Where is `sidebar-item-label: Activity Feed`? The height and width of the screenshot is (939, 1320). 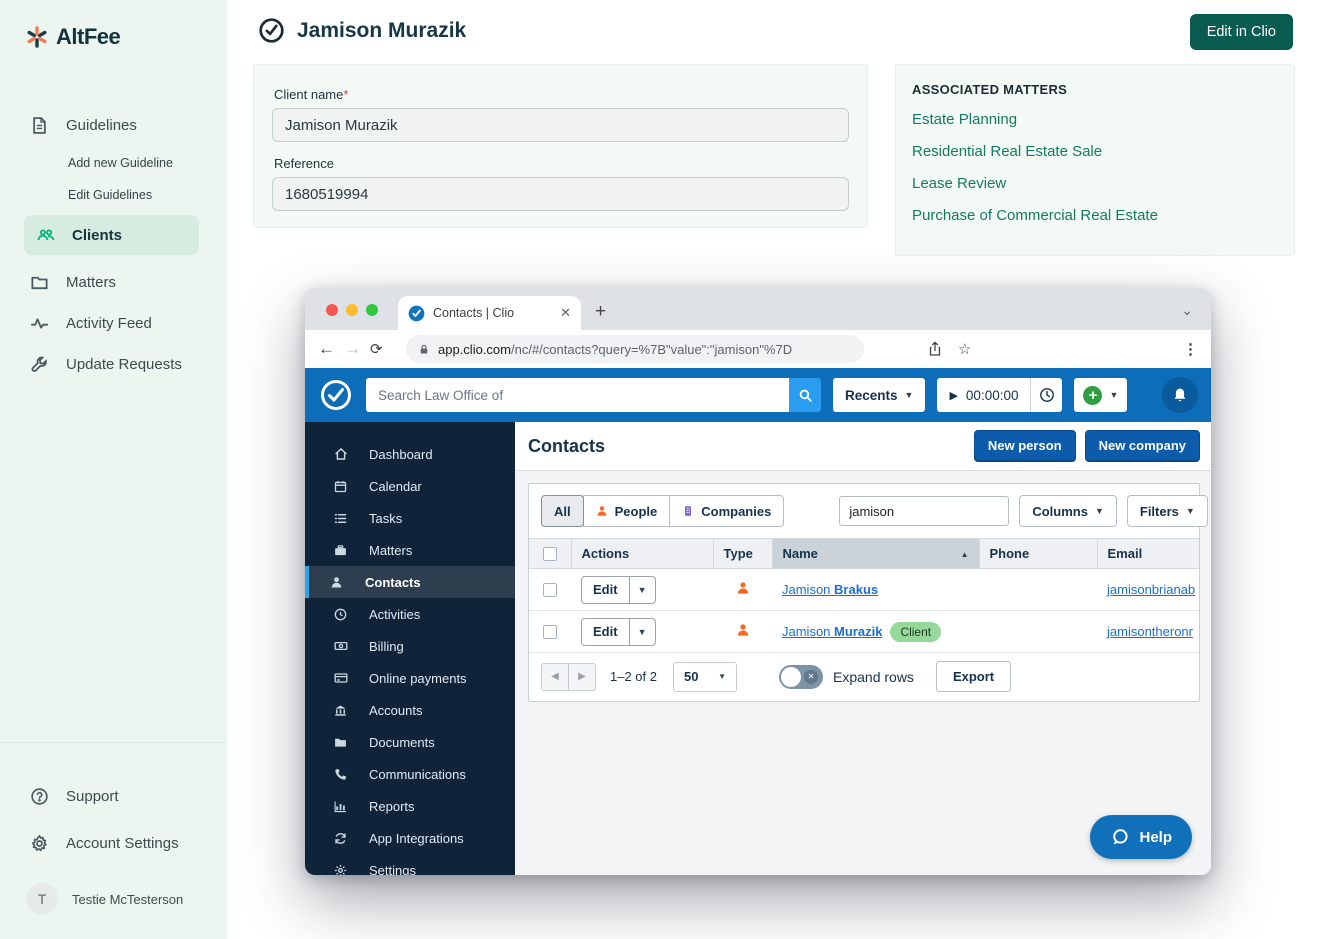 sidebar-item-label: Activity Feed is located at coordinates (109, 323).